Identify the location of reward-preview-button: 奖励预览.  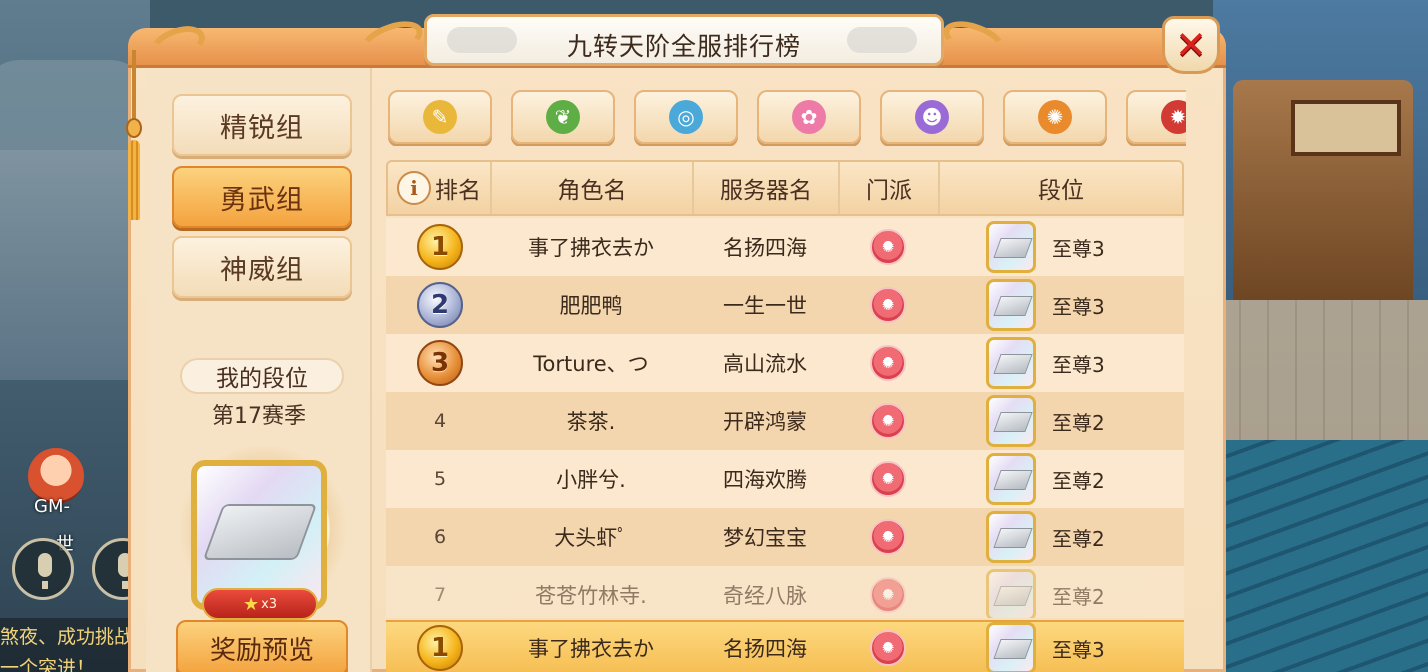
(262, 646).